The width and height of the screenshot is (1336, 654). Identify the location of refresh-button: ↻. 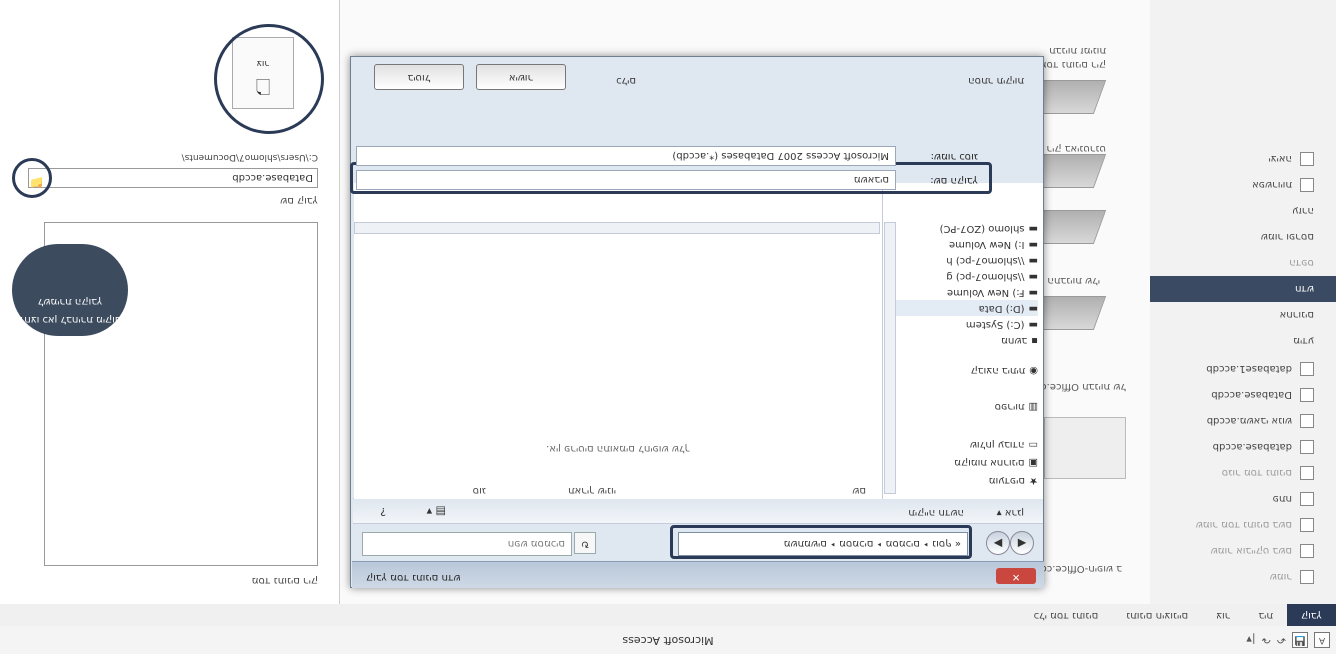
(585, 543).